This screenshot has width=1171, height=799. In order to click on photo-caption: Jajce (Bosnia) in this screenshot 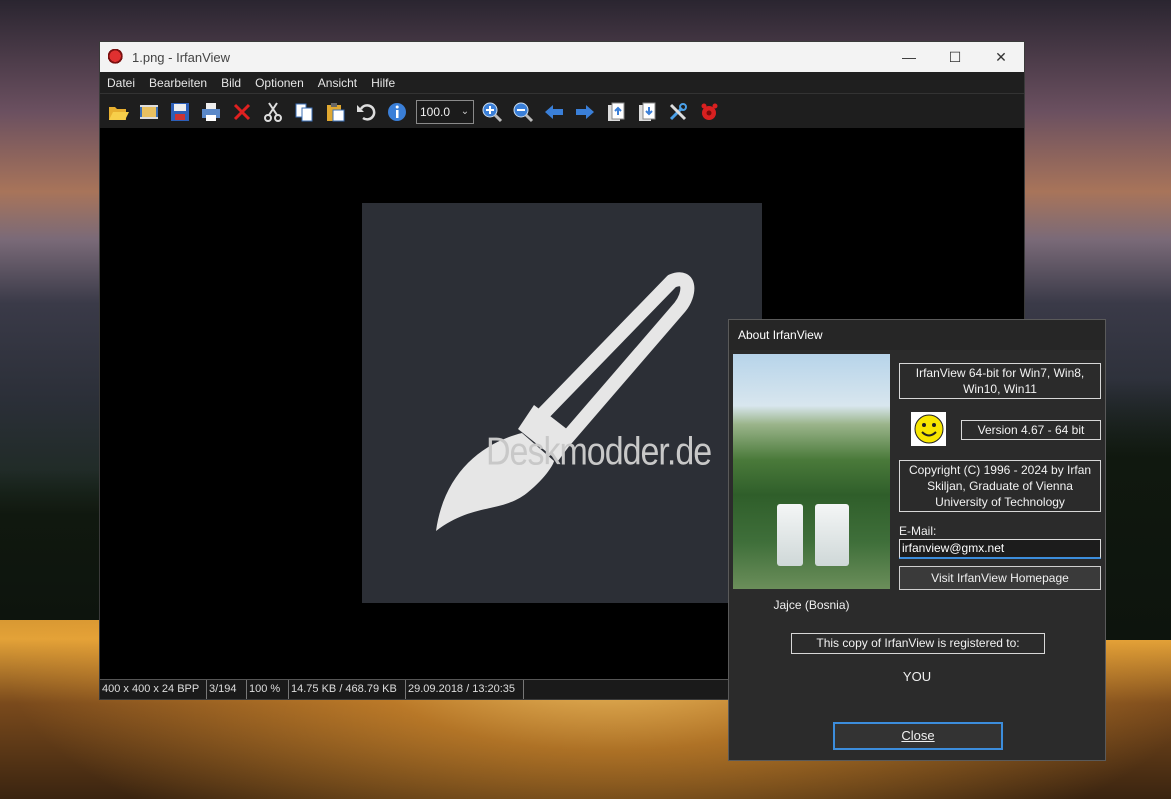, I will do `click(811, 605)`.